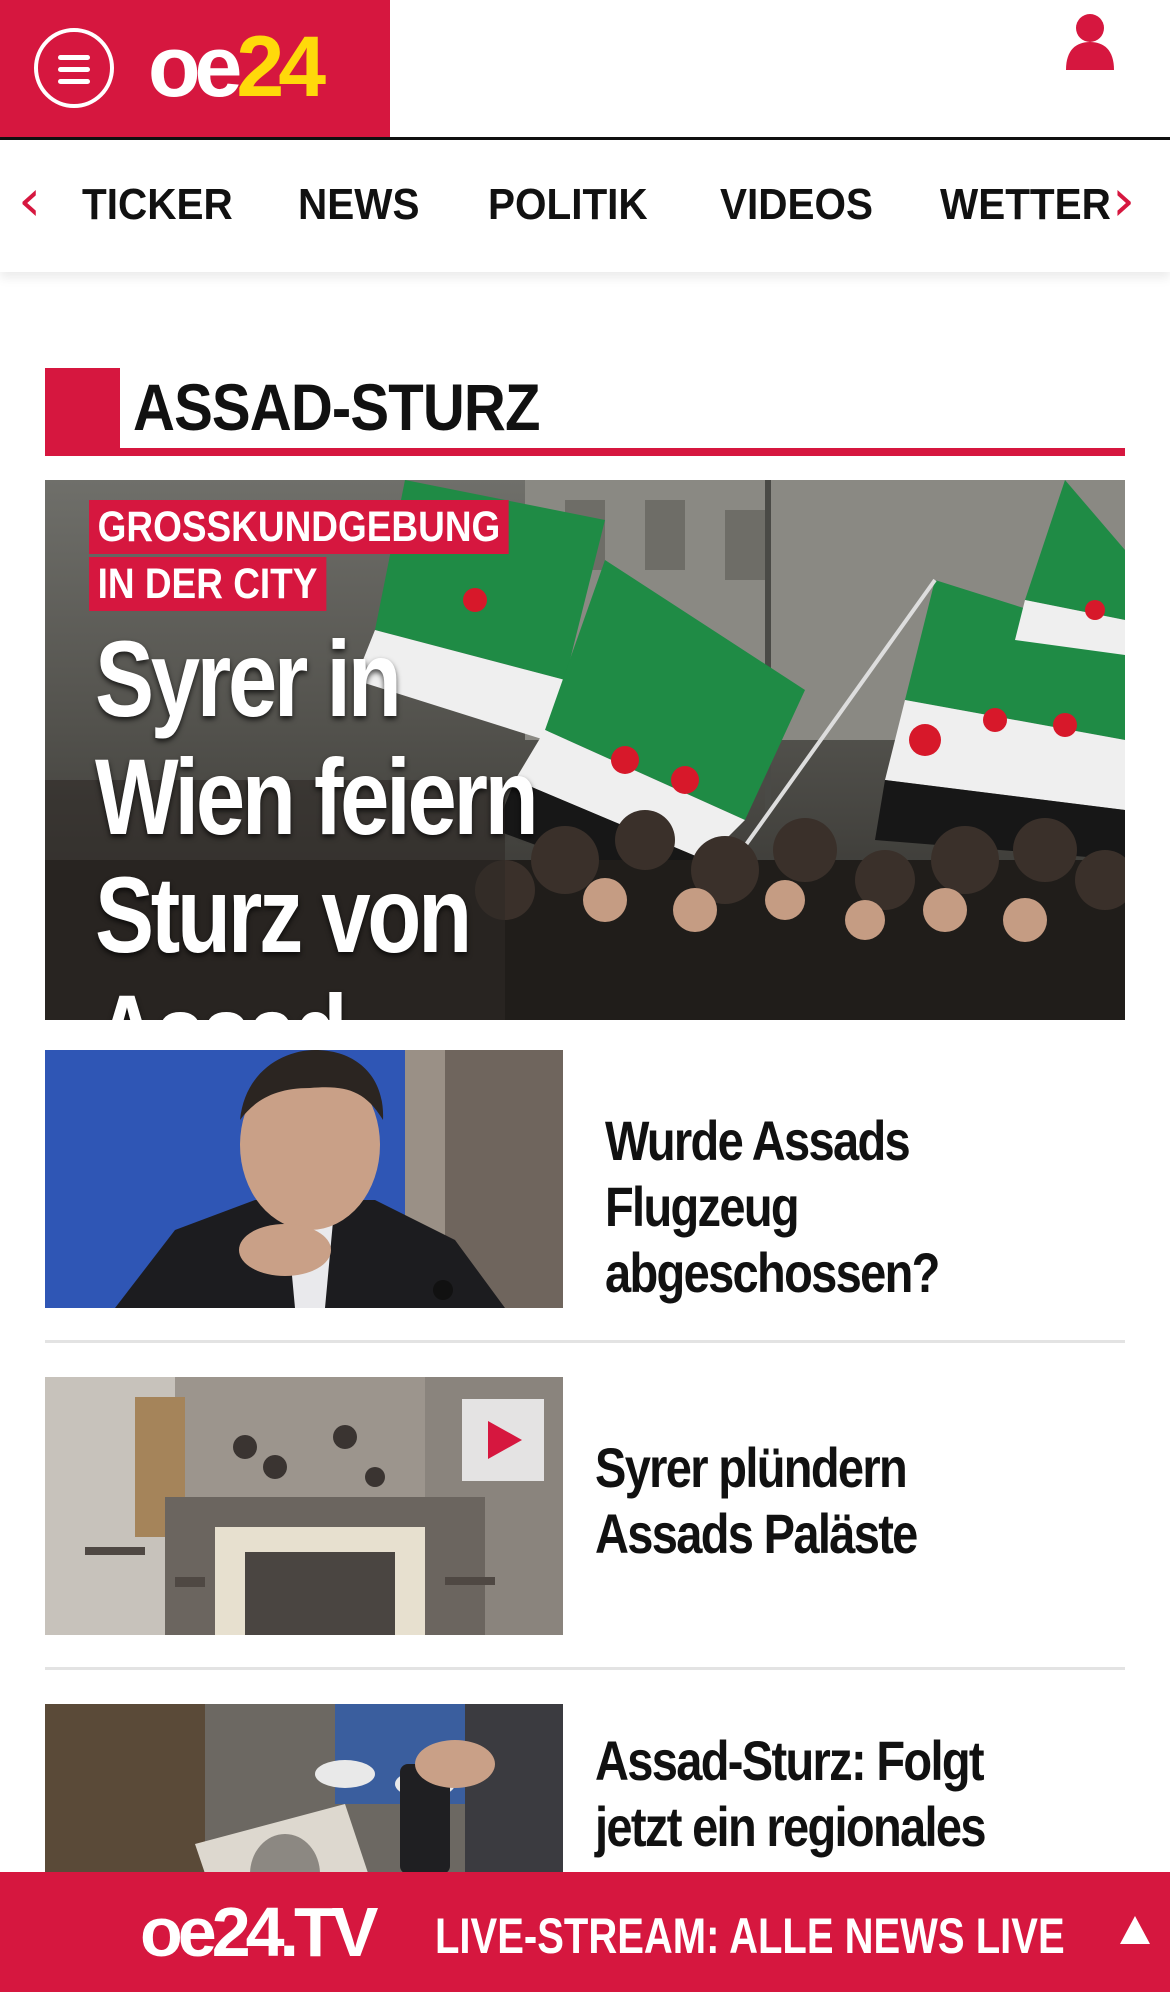  I want to click on site-logo: oe24, so click(237, 67).